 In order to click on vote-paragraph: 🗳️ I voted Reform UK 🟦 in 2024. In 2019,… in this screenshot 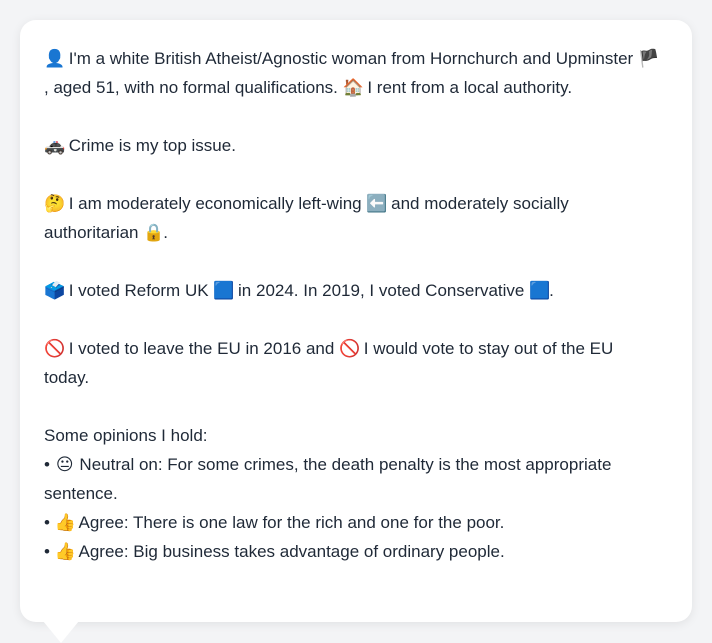, I will do `click(353, 290)`.